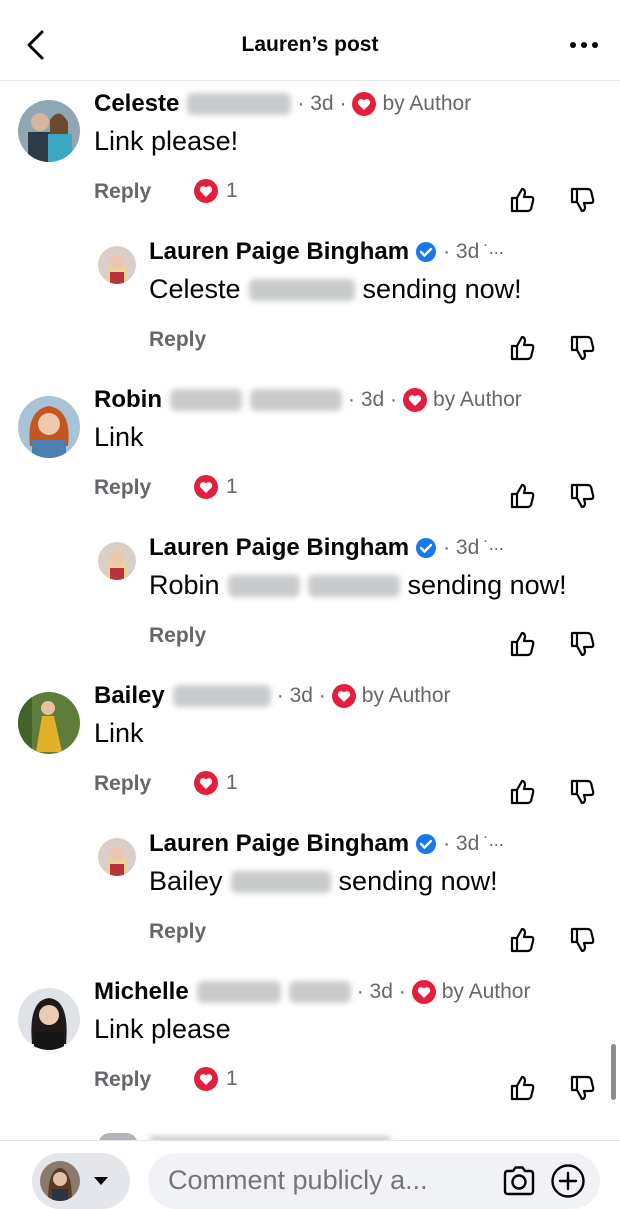  I want to click on camera-icon, so click(519, 1181).